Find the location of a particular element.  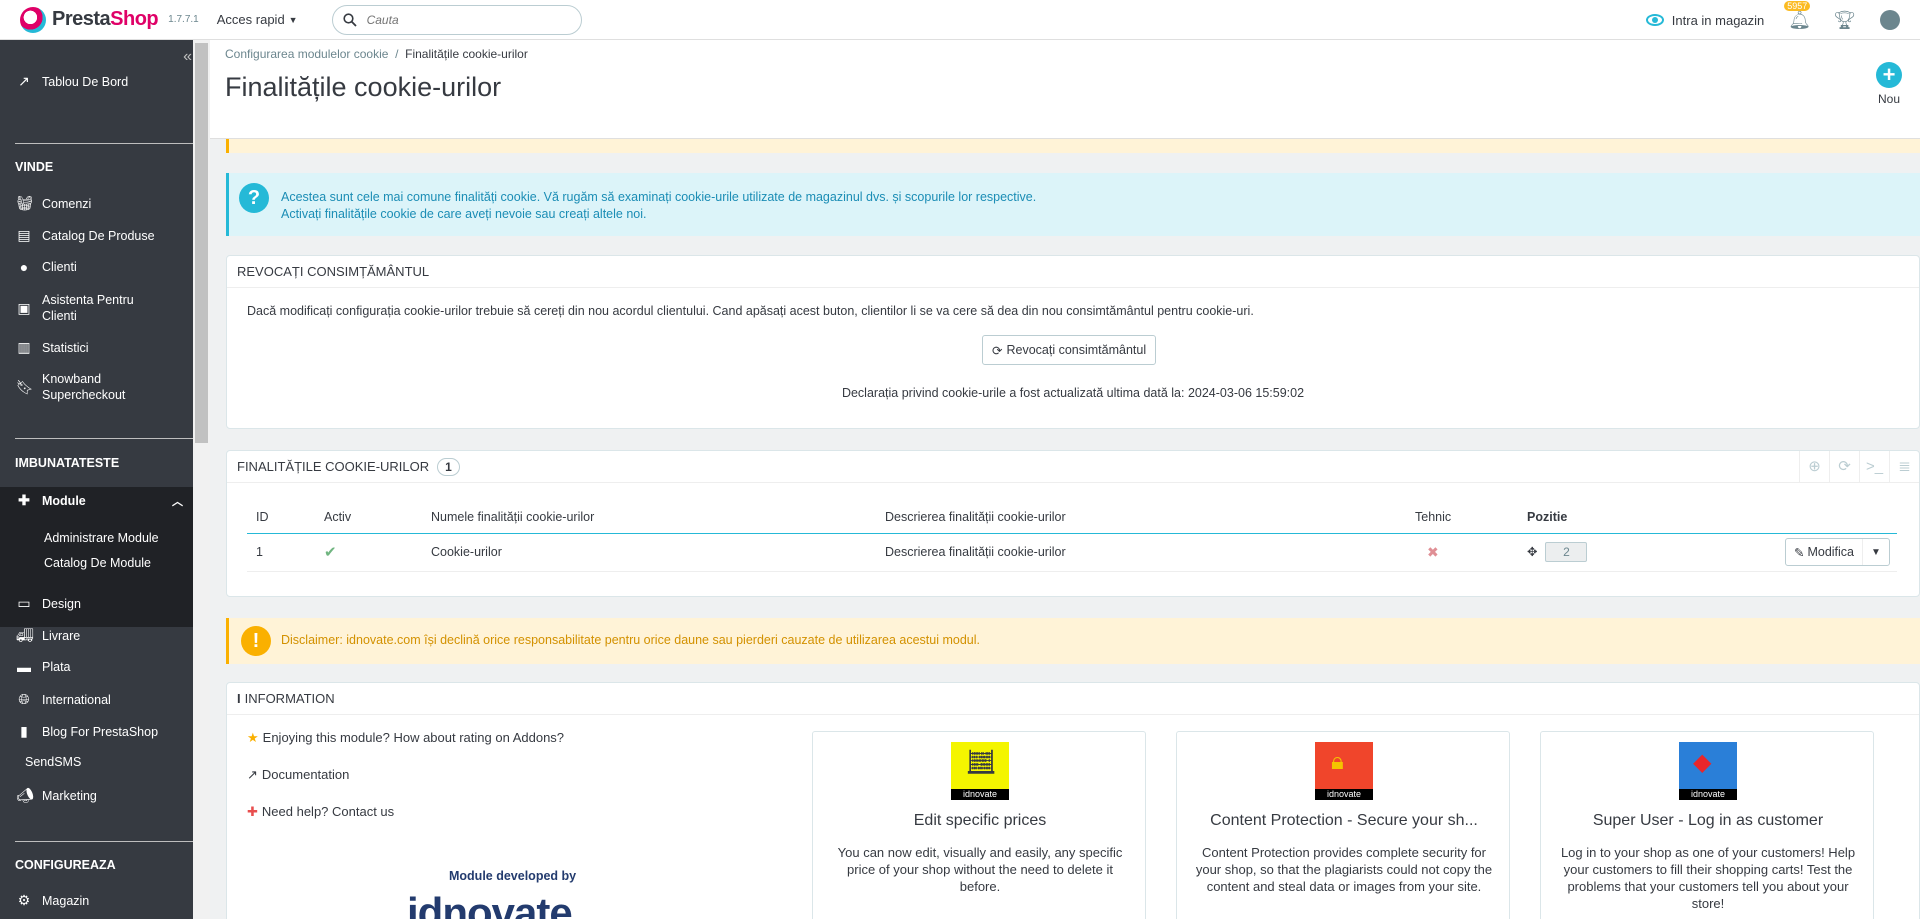

notifications-badge: 5957 is located at coordinates (1797, 5).